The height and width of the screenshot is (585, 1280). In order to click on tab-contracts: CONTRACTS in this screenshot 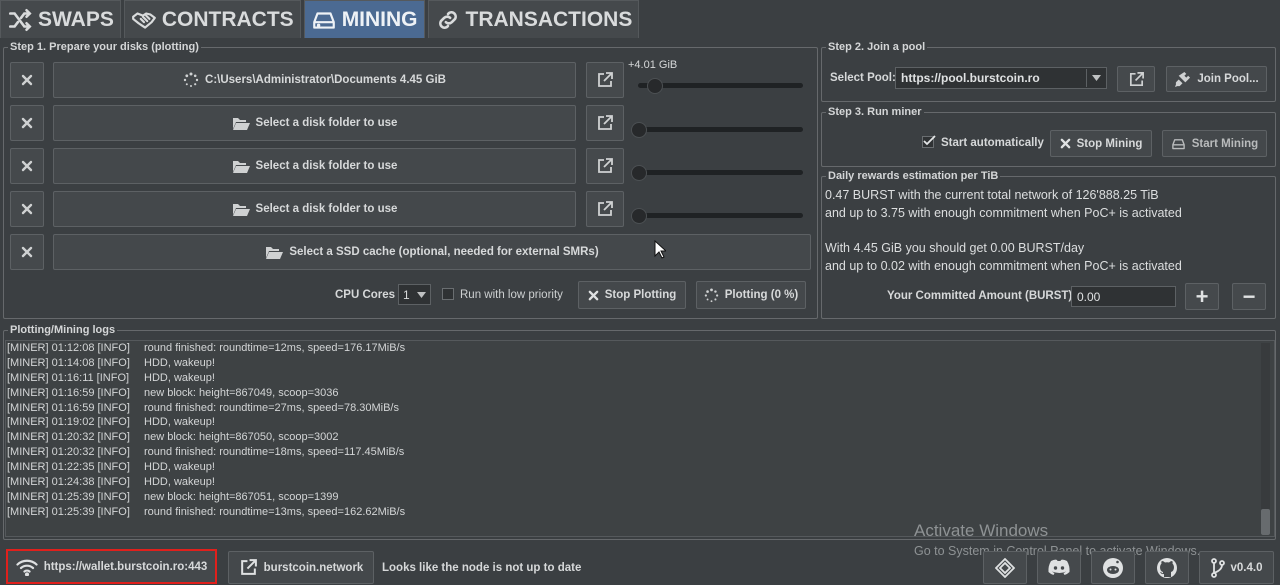, I will do `click(212, 19)`.